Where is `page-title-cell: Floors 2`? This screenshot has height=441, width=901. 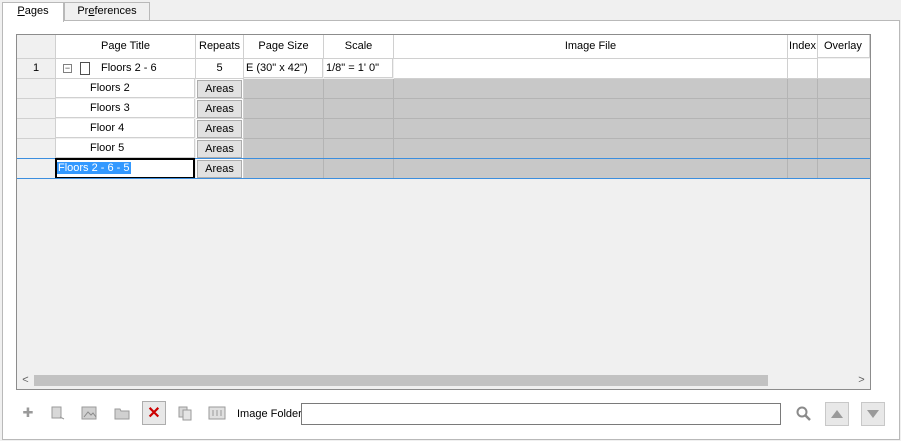 page-title-cell: Floors 2 is located at coordinates (125, 88).